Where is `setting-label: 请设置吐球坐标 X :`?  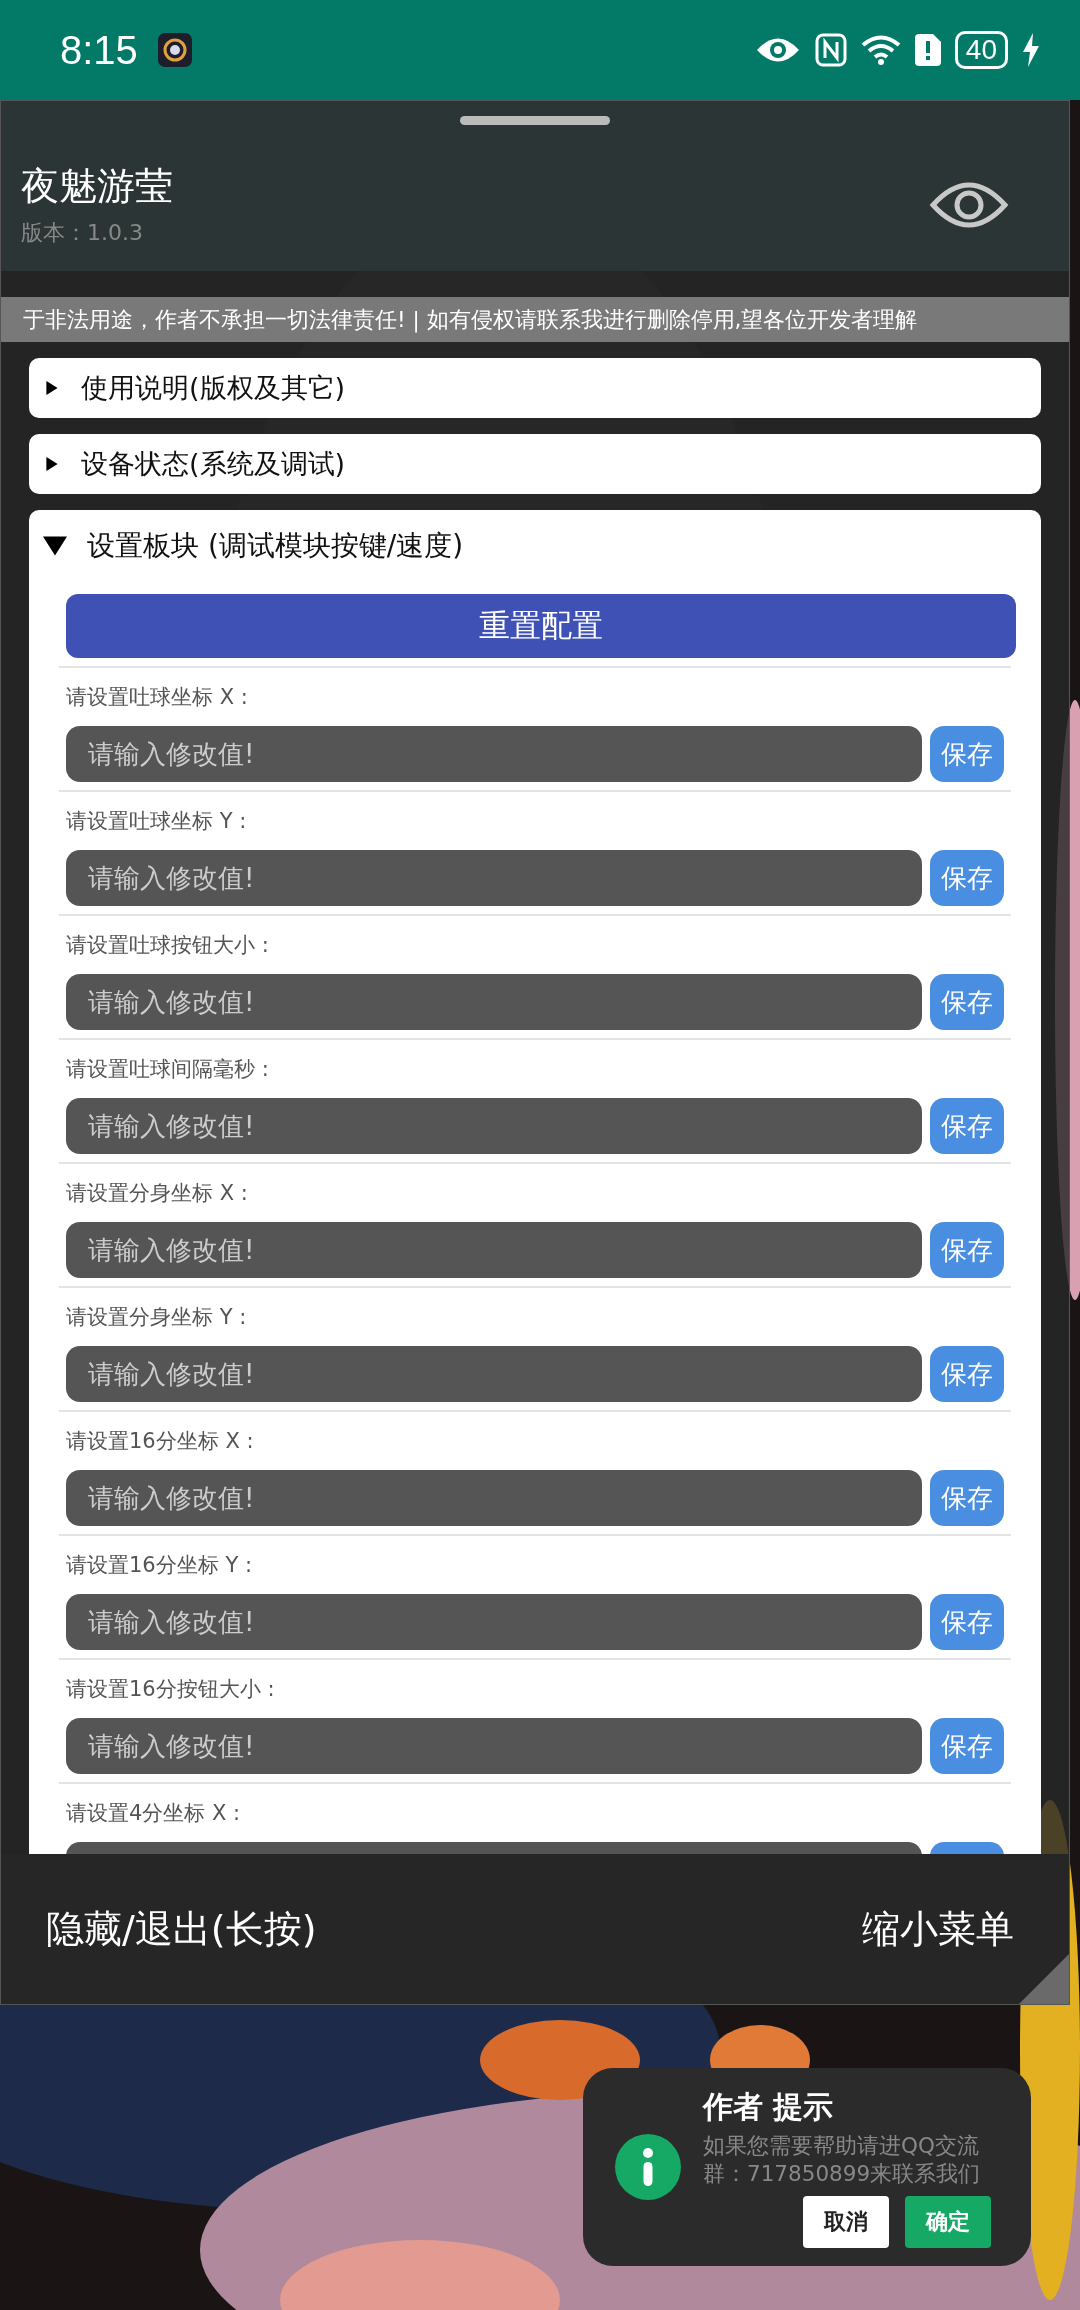
setting-label: 请设置吐球坐标 X : is located at coordinates (157, 697).